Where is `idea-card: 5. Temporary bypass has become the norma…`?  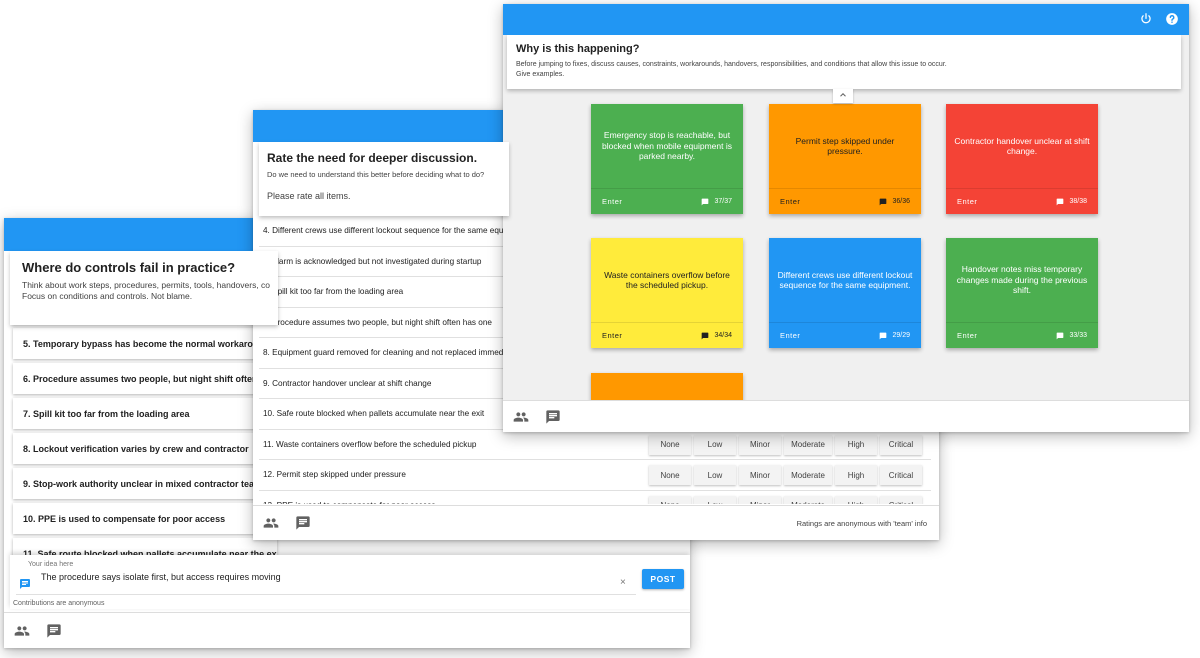
idea-card: 5. Temporary bypass has become the norma… is located at coordinates (145, 343).